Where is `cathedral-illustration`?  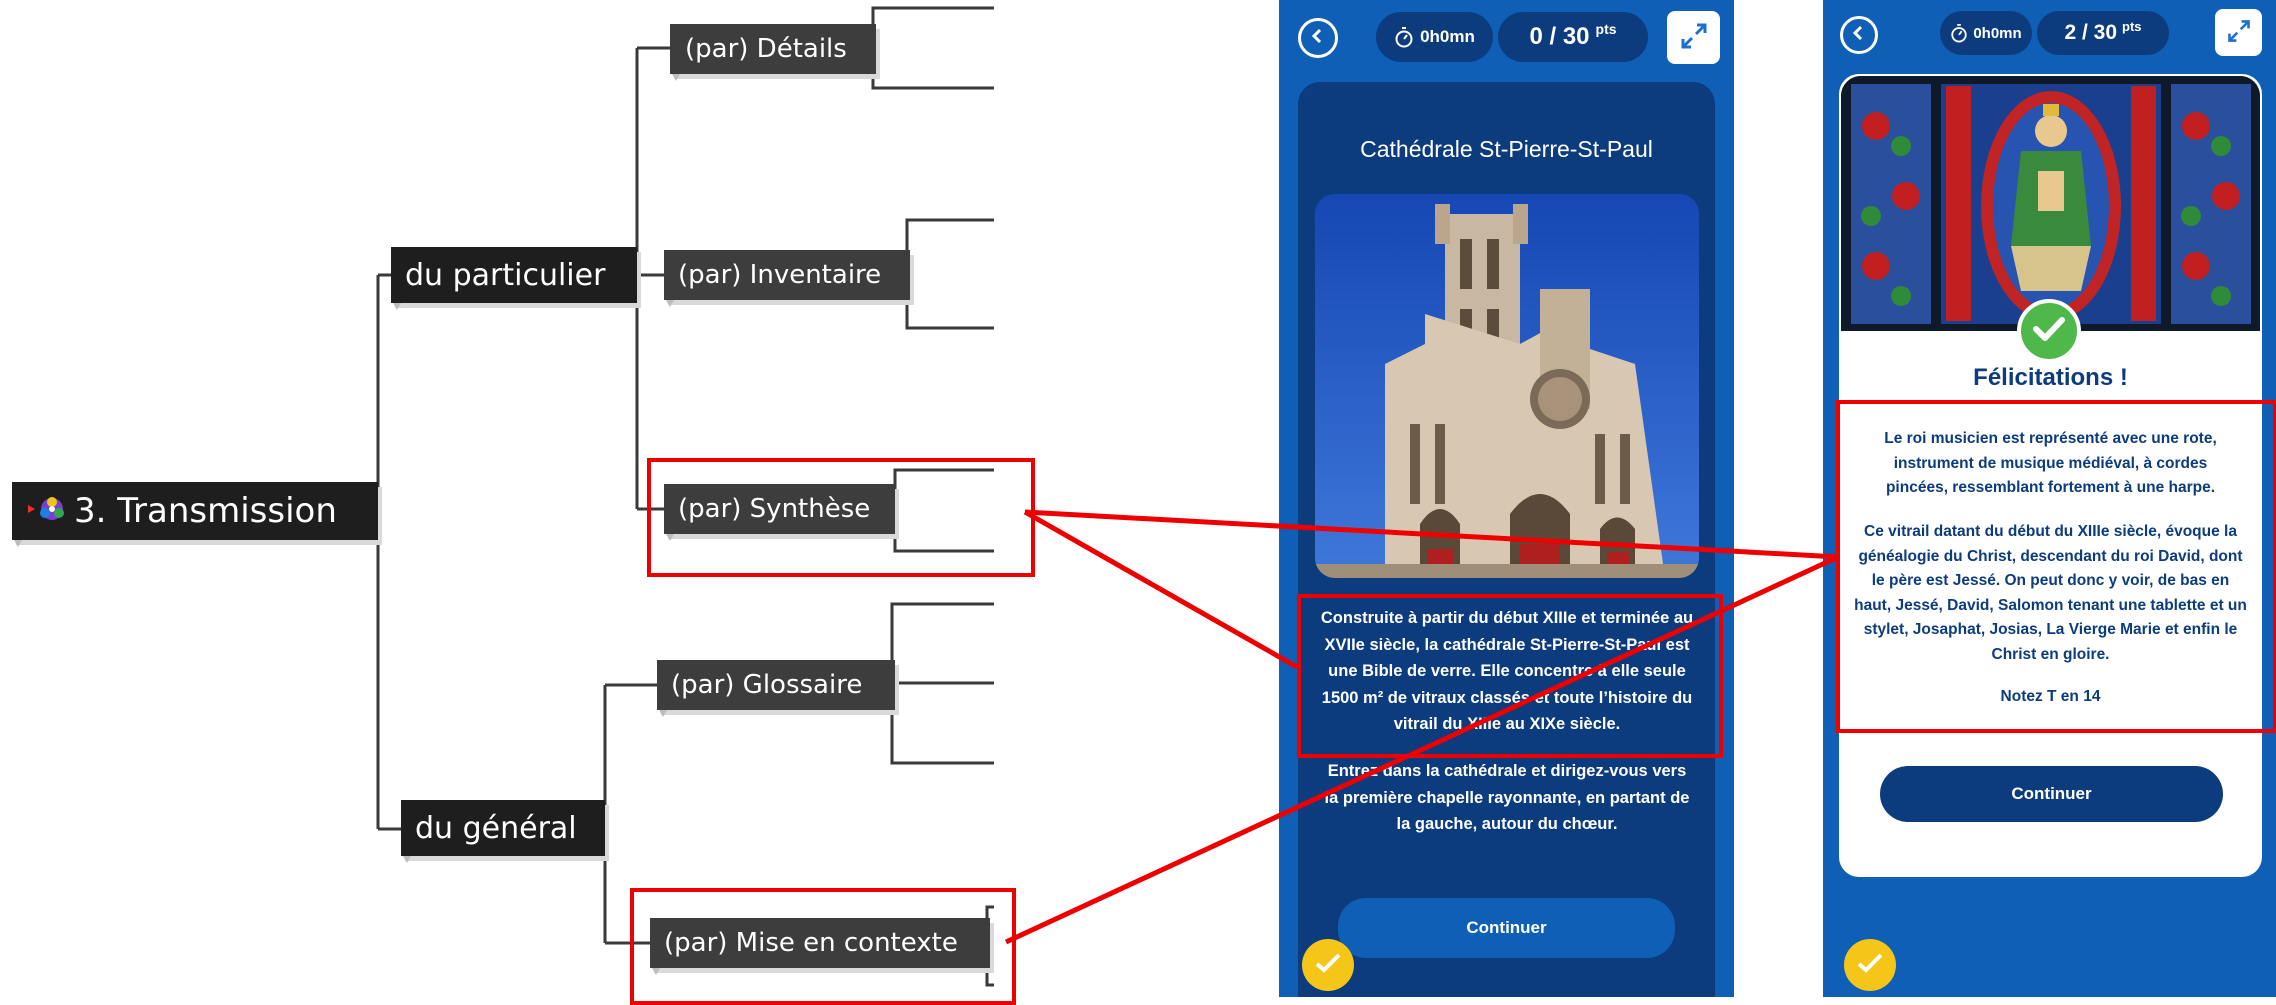
cathedral-illustration is located at coordinates (1507, 386).